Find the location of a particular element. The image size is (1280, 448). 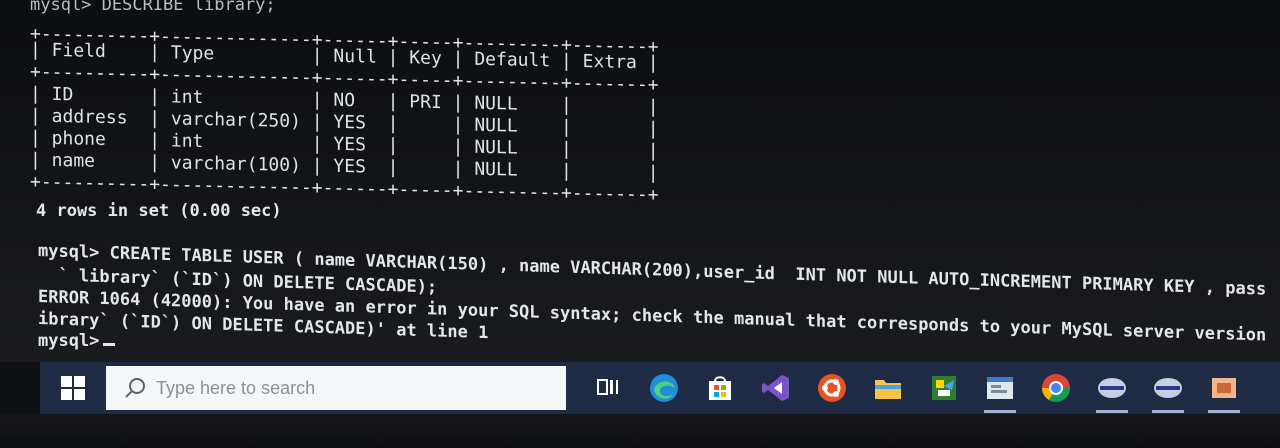

file-explorer-button is located at coordinates (888, 388).